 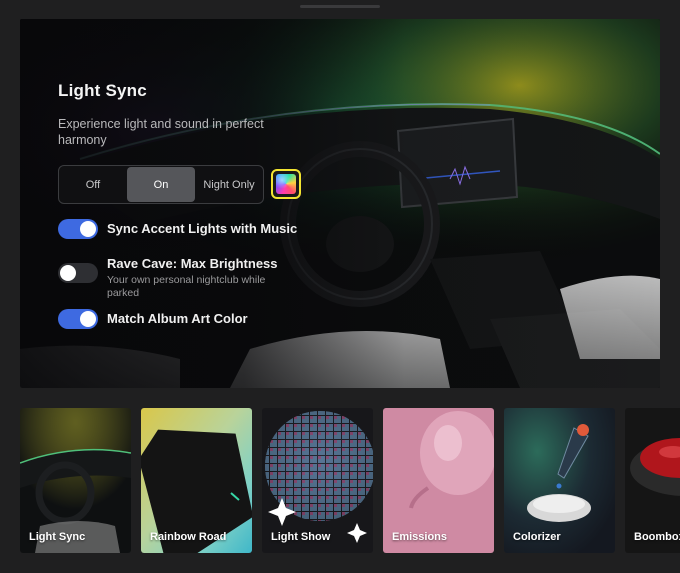 I want to click on card-colorizer: Colorizer, so click(x=559, y=480).